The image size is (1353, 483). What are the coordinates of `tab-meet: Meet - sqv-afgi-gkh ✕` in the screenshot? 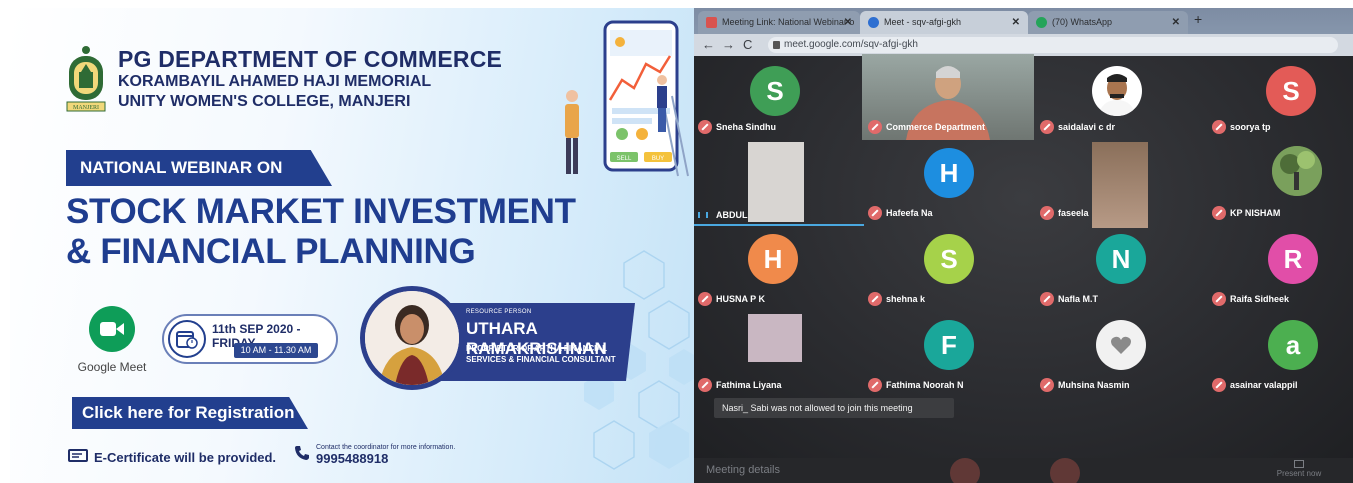 It's located at (944, 22).